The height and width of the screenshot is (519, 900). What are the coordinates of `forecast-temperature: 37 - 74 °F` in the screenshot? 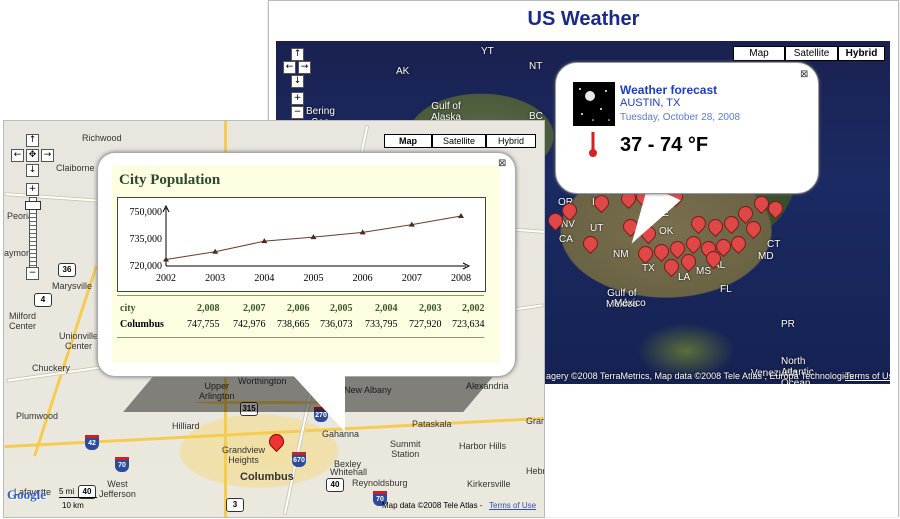 It's located at (664, 145).